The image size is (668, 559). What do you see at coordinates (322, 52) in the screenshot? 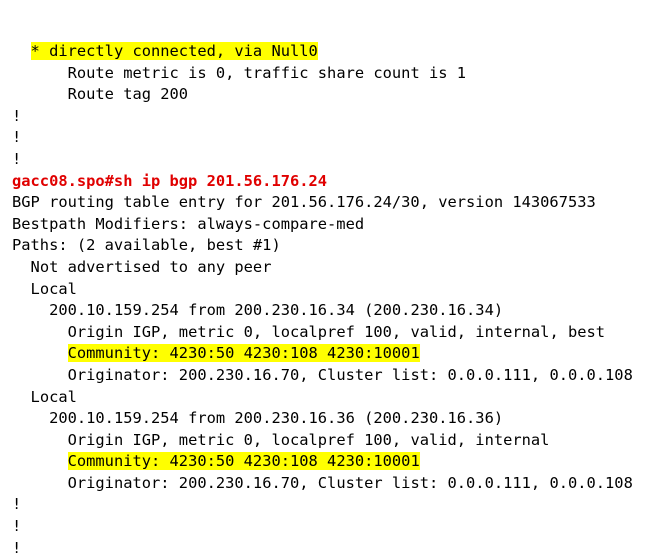
I see `terminal-line: * directly connected, via Null0` at bounding box center [322, 52].